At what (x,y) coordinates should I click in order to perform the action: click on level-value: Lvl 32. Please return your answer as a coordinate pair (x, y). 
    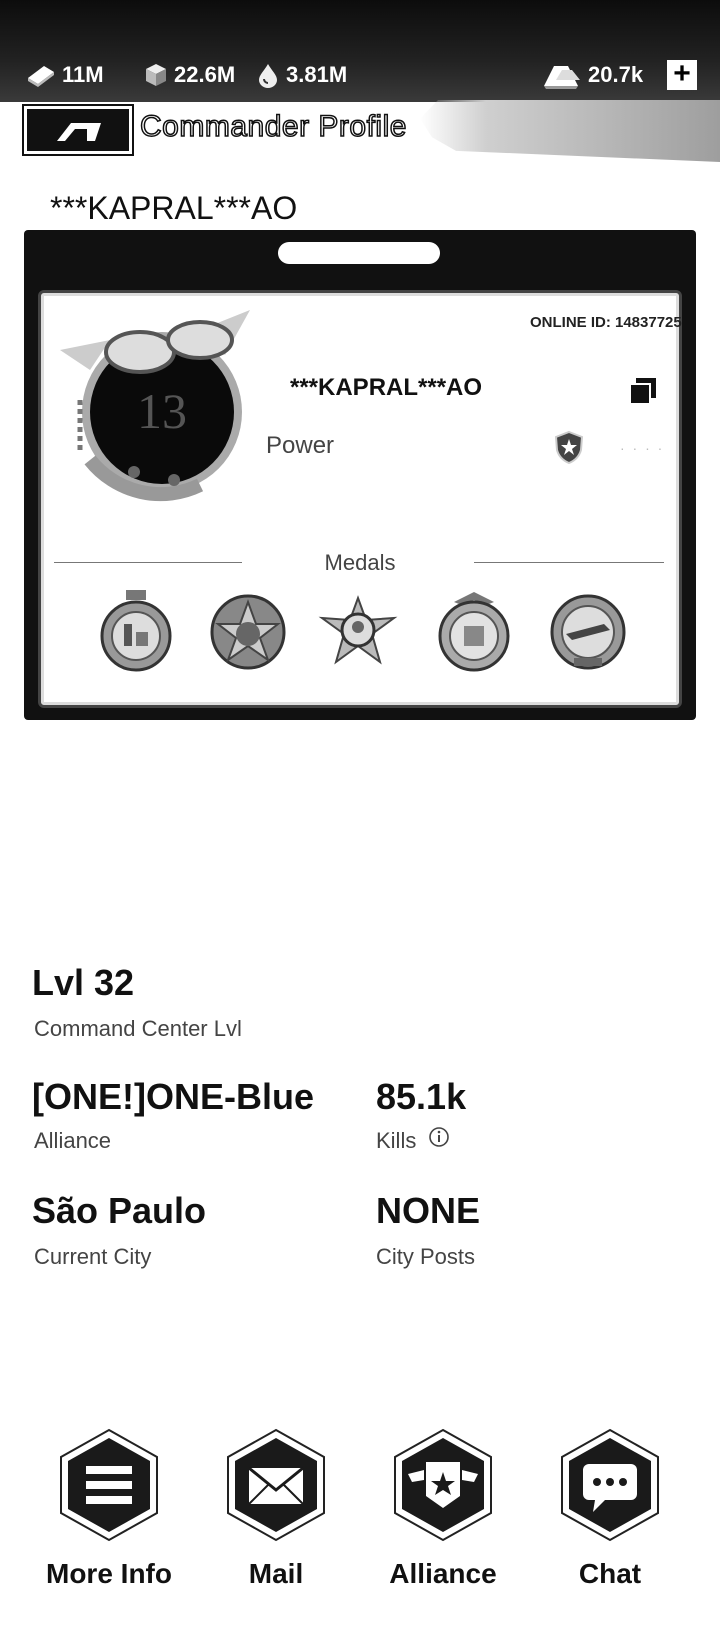
    Looking at the image, I should click on (83, 982).